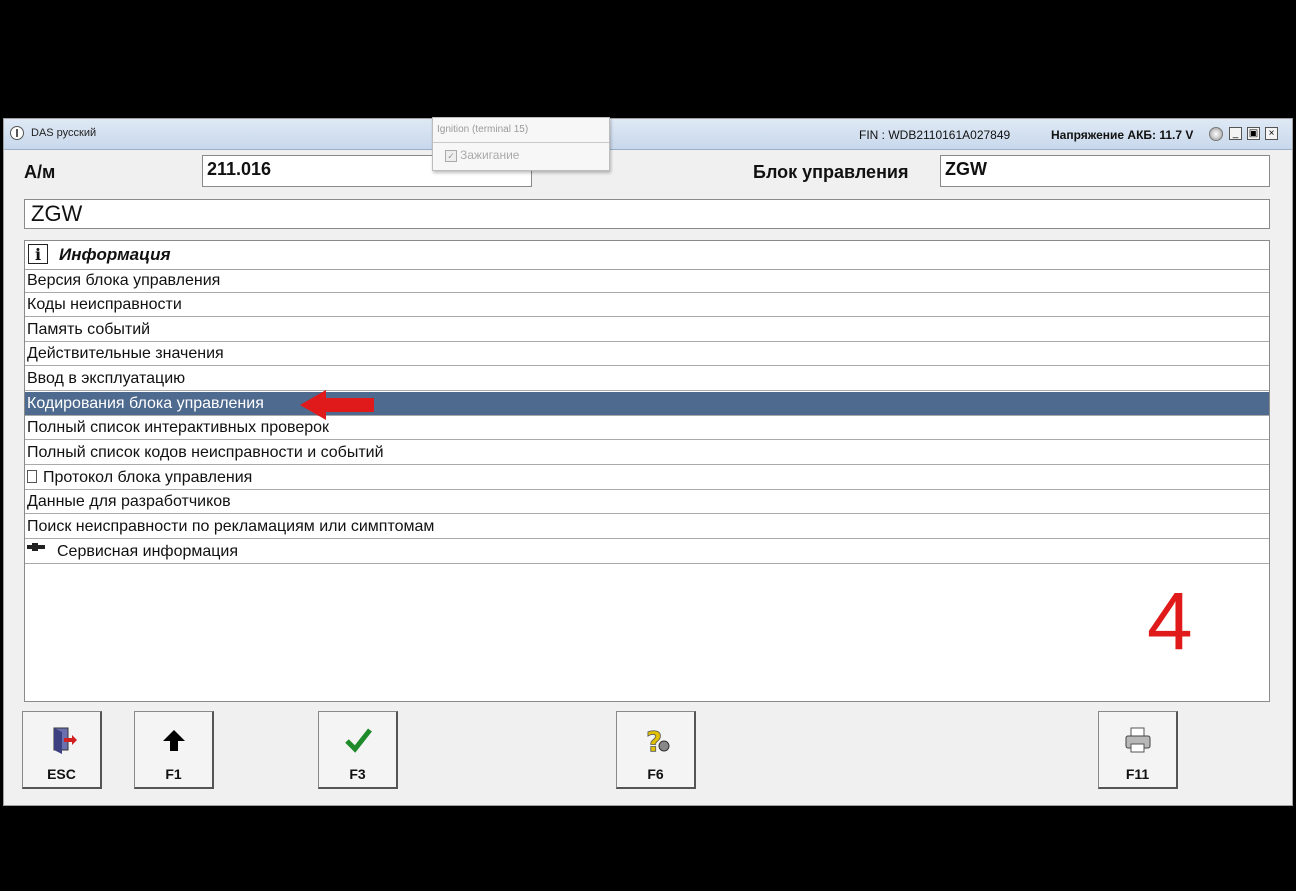 This screenshot has width=1296, height=891. Describe the element at coordinates (1122, 135) in the screenshot. I see `battery-voltage-readout: Напряжение АКБ: 11.7 V` at that location.